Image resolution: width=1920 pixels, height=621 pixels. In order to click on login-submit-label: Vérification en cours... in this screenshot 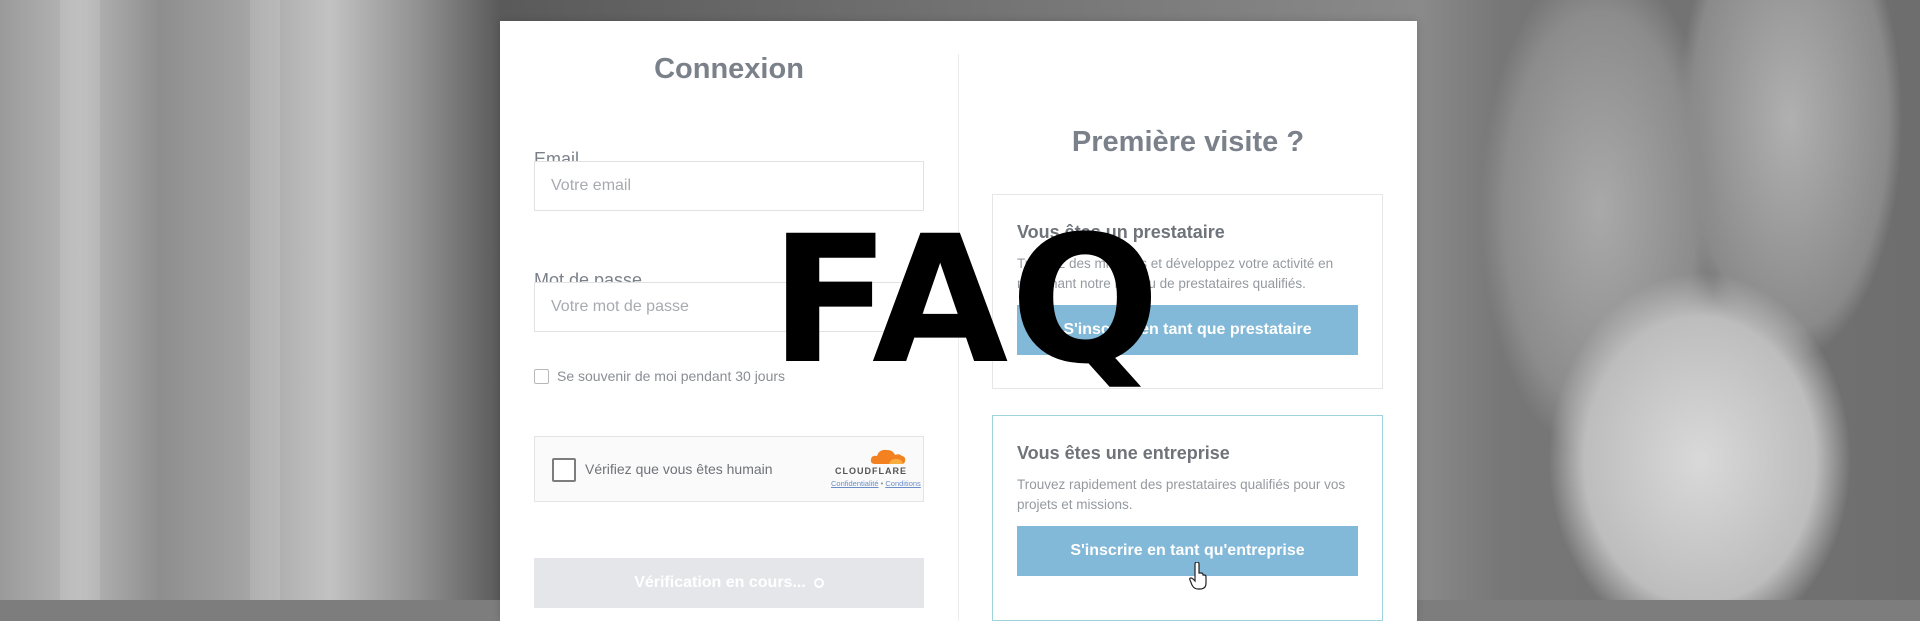, I will do `click(720, 582)`.